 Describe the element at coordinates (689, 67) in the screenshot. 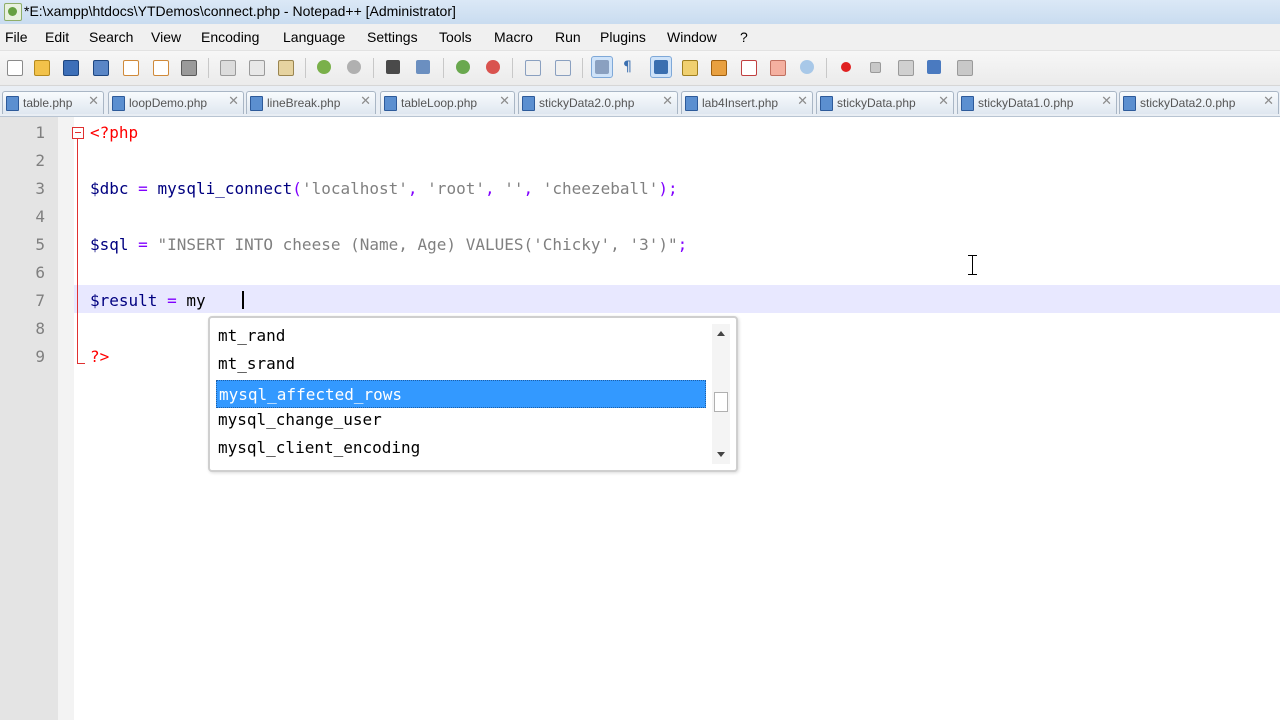

I see `user-define-language-icon` at that location.